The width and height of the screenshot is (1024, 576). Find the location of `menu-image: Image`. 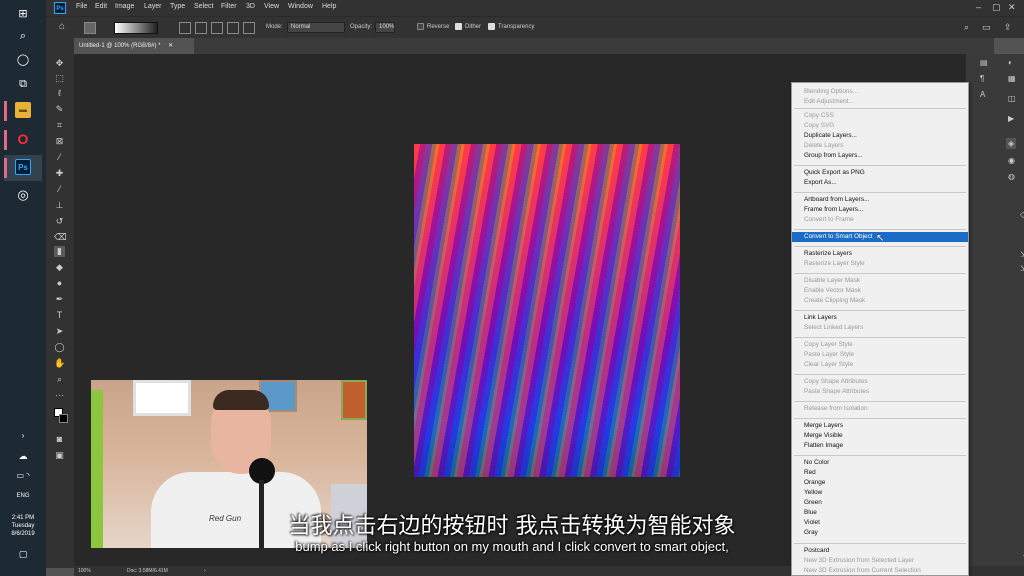

menu-image: Image is located at coordinates (124, 6).